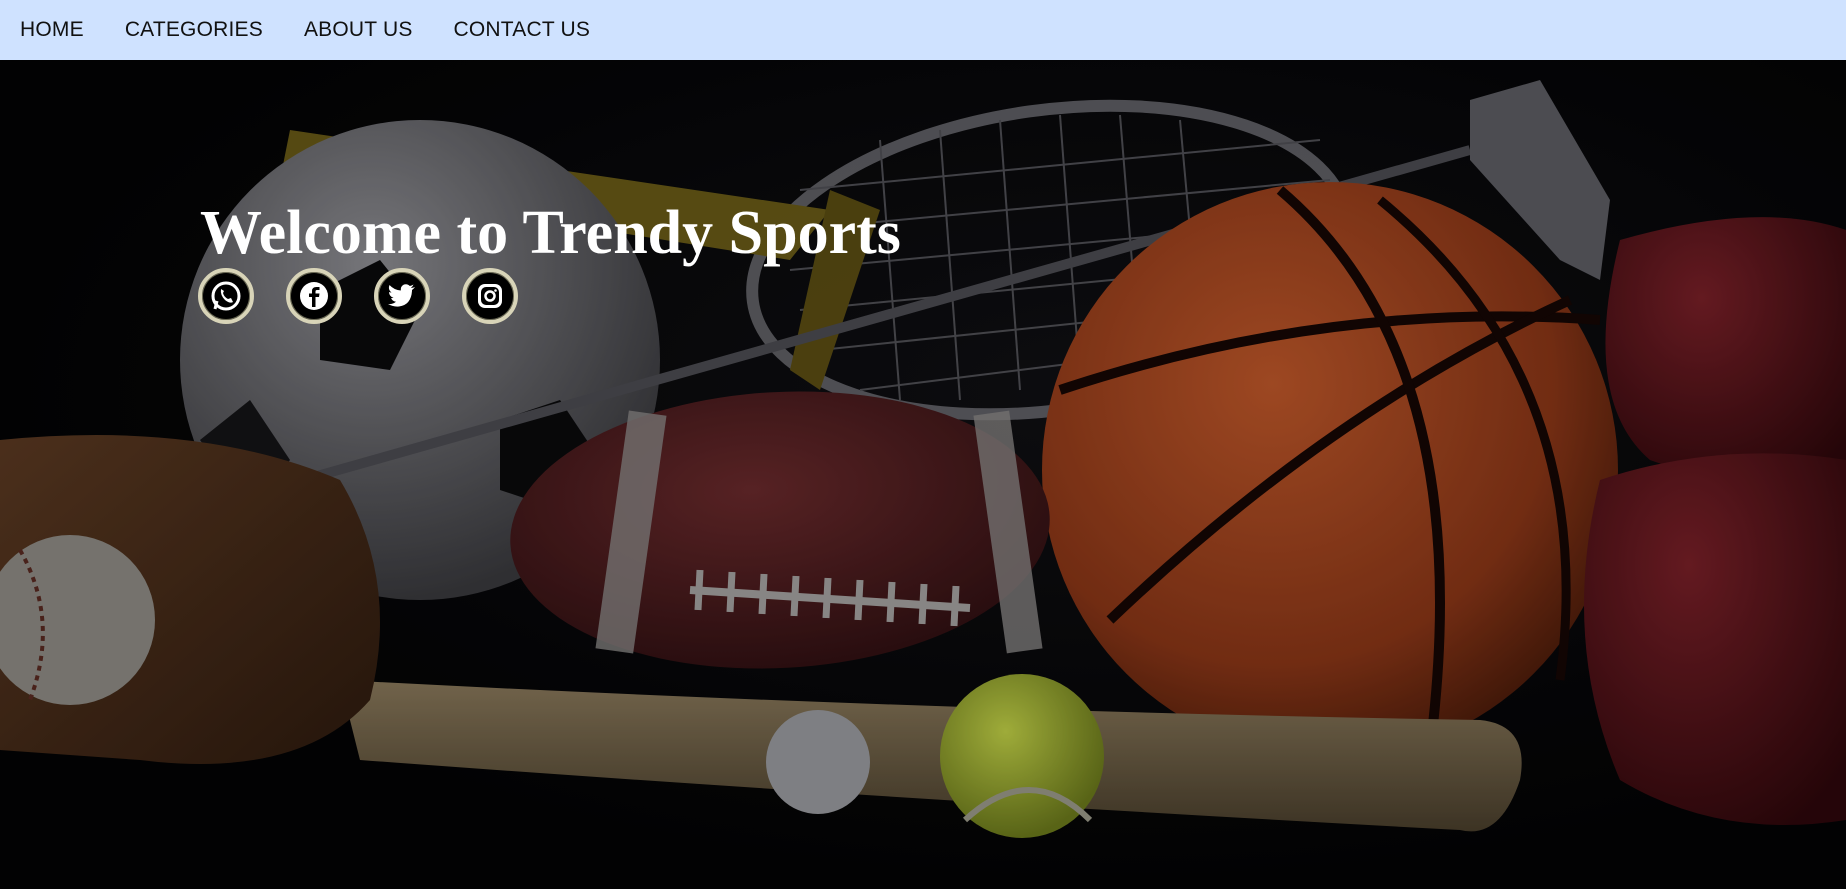  What do you see at coordinates (490, 296) in the screenshot?
I see `instagram-icon` at bounding box center [490, 296].